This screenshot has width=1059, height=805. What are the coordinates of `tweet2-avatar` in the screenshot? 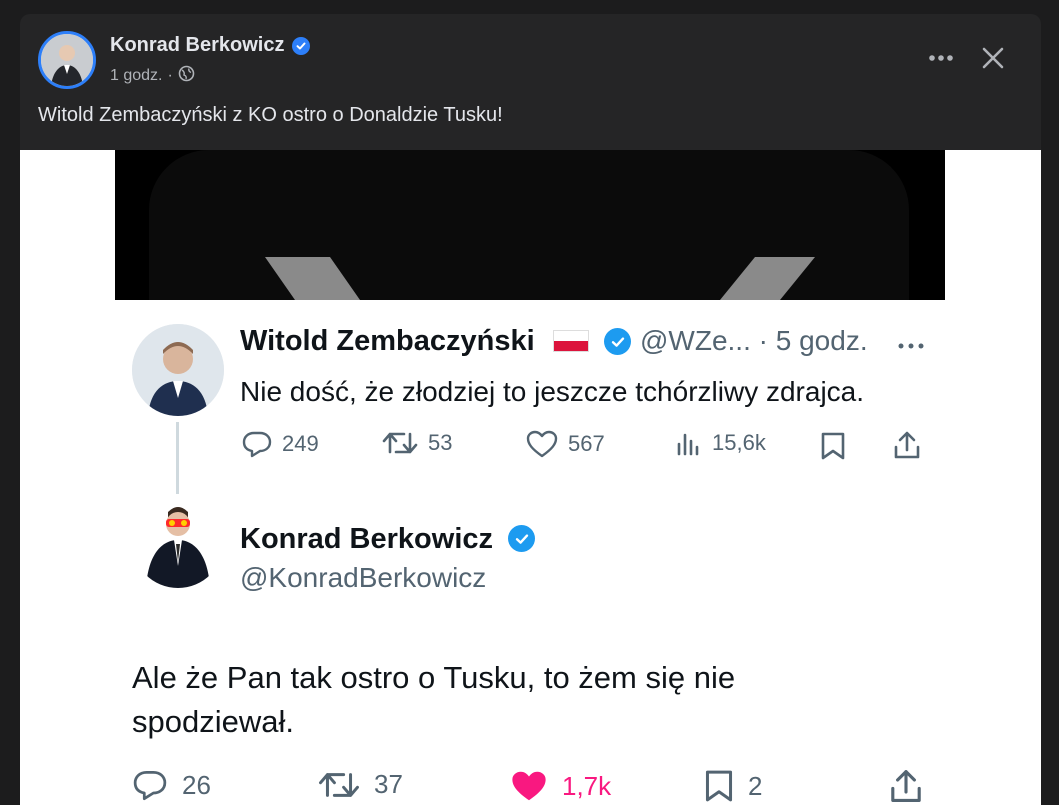 It's located at (178, 542).